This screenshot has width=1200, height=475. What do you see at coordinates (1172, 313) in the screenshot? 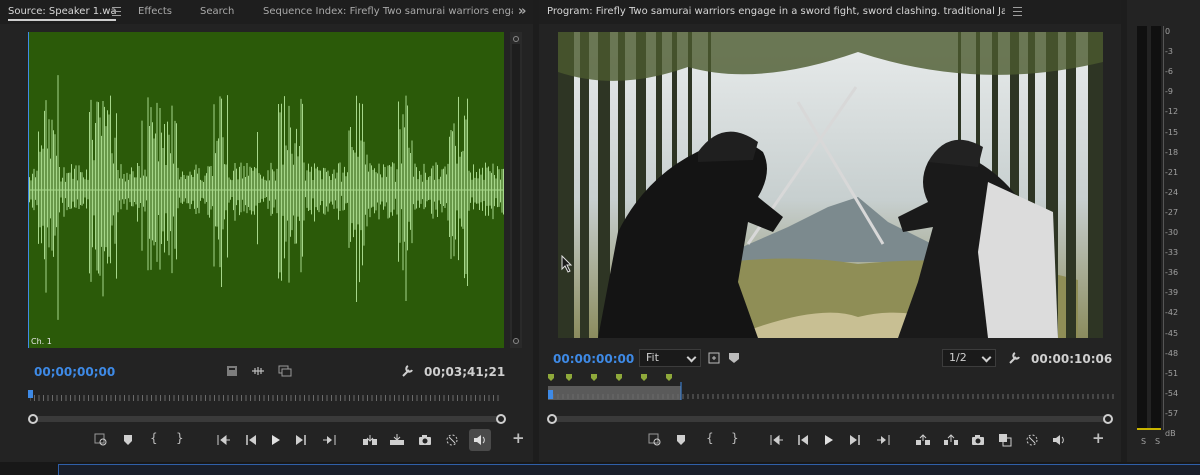
I see `meter-scale-label: -42` at bounding box center [1172, 313].